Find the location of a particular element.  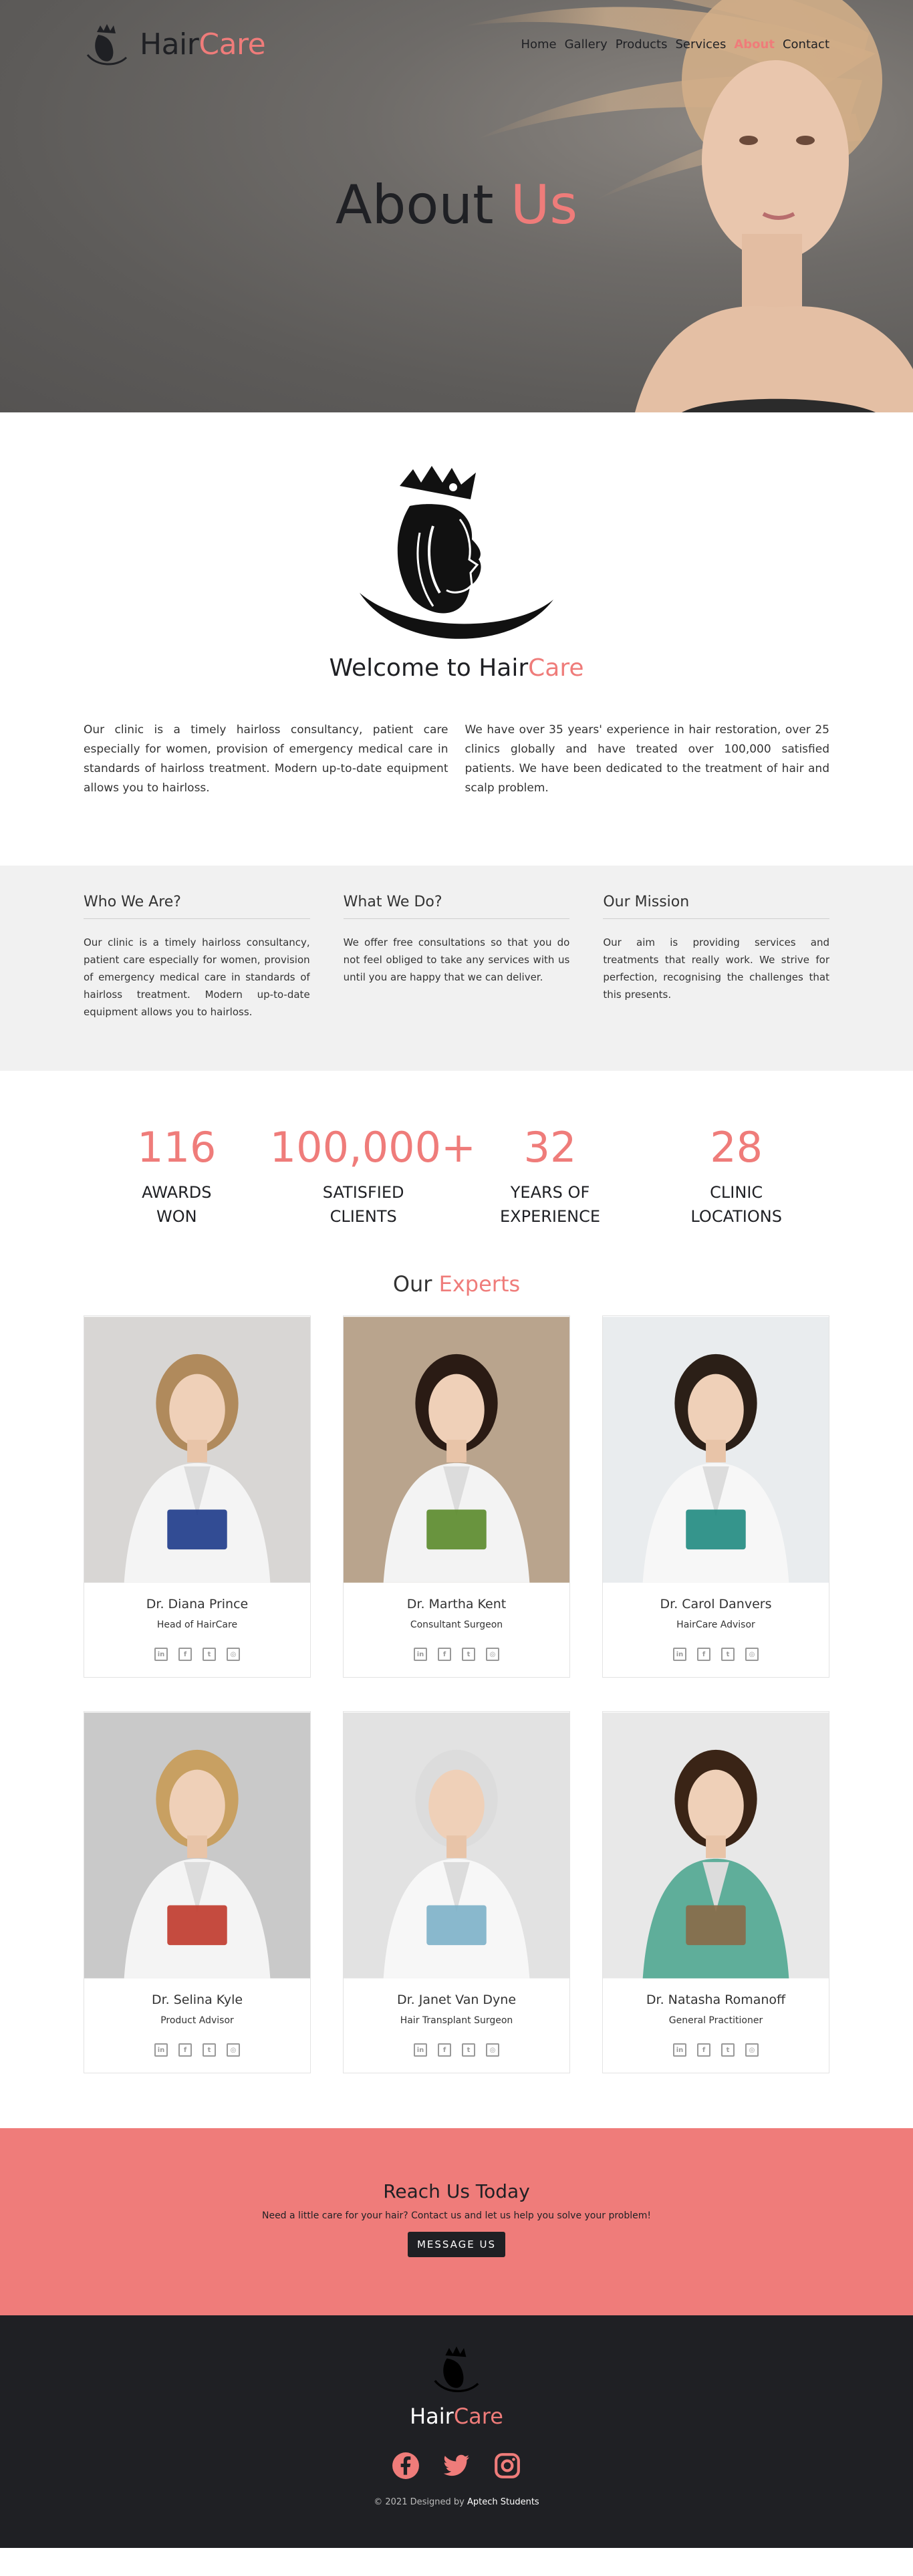

expert-card: Dr. Martha Kent Consultant Surgeon in f t ◎ is located at coordinates (456, 1496).